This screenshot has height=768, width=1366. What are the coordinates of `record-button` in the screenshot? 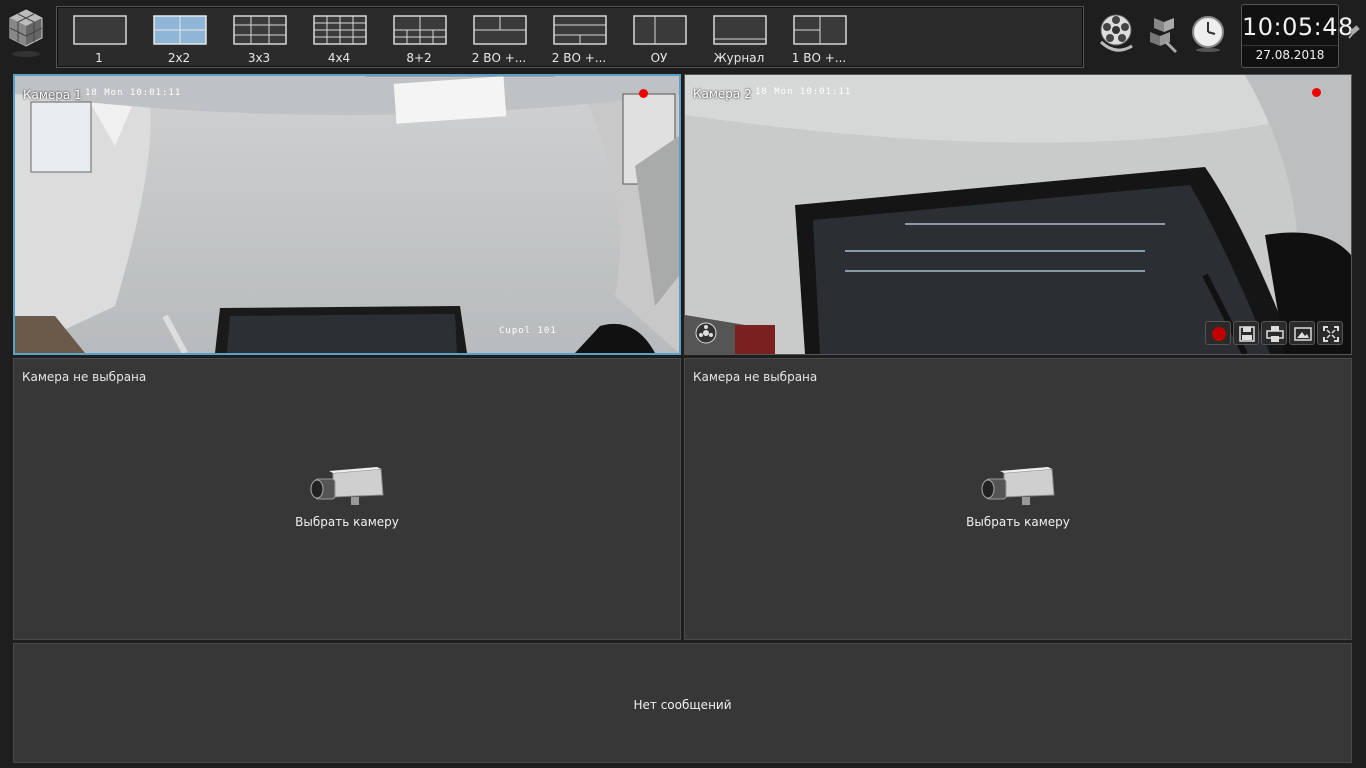 It's located at (1218, 333).